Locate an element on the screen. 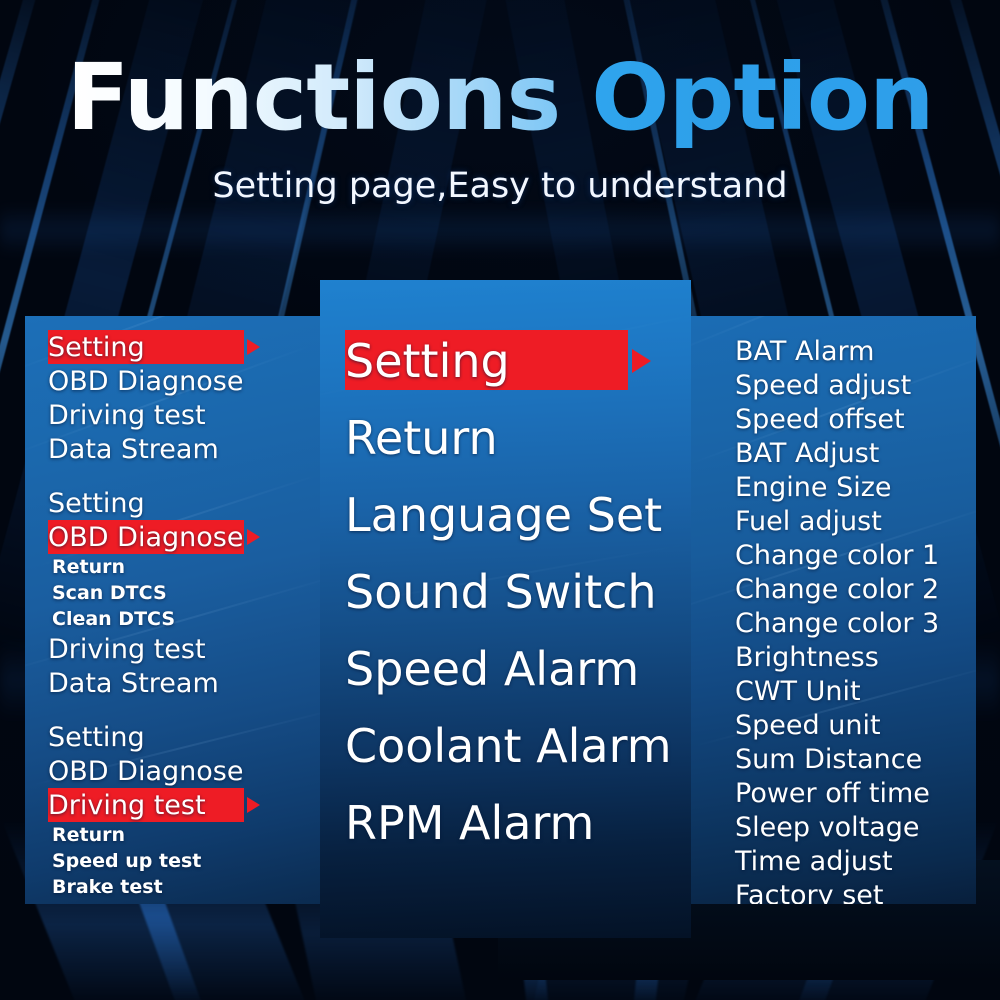 The width and height of the screenshot is (1000, 1000). menu-item-speed-alarm: Speed Alarm is located at coordinates (505, 668).